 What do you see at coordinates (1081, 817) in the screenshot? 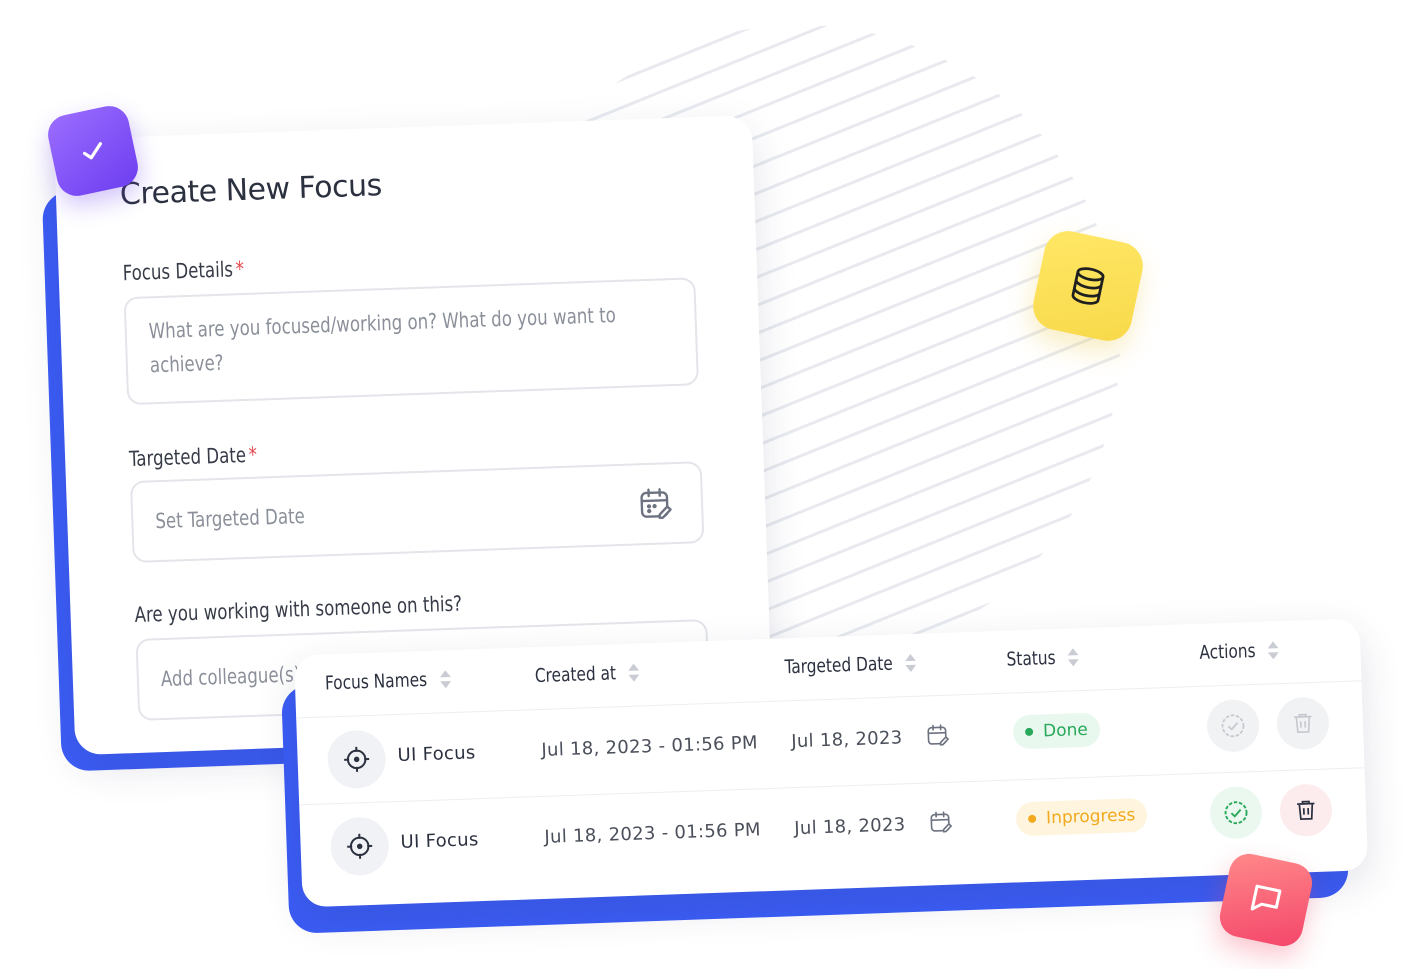
I see `status-badge: Inprogress` at bounding box center [1081, 817].